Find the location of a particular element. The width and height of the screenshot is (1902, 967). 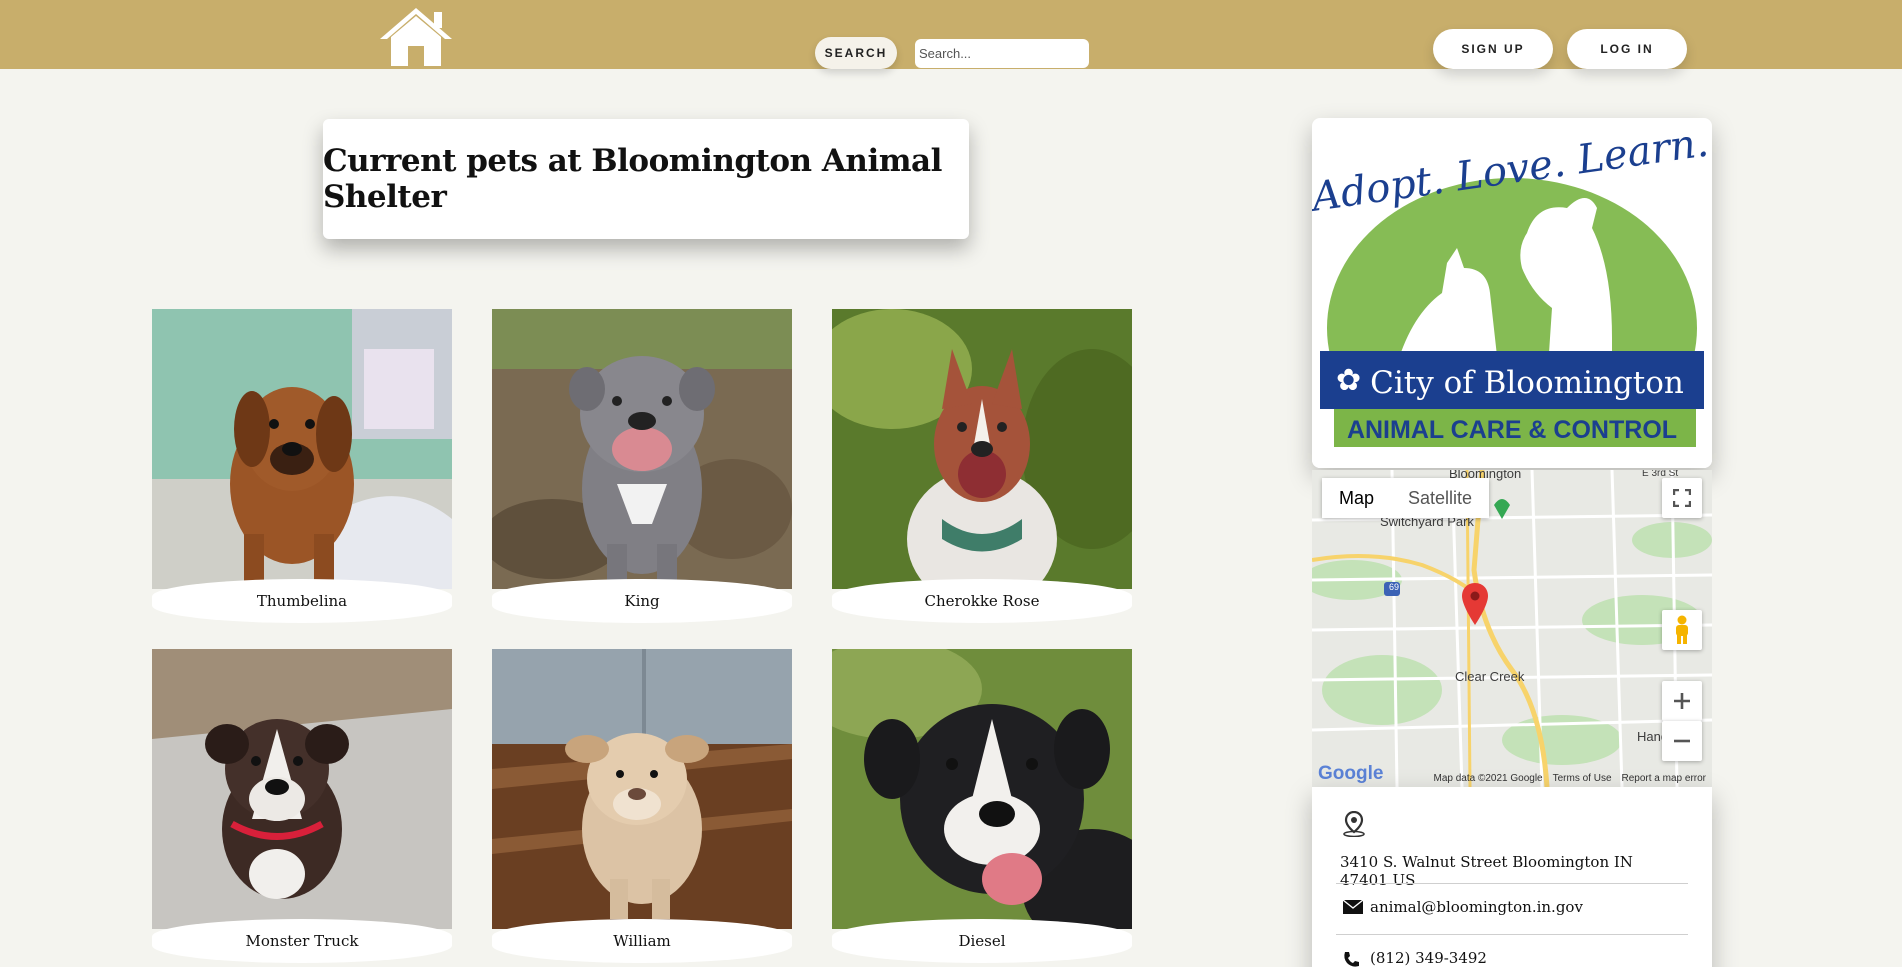

map-marker-icon is located at coordinates (1475, 604).